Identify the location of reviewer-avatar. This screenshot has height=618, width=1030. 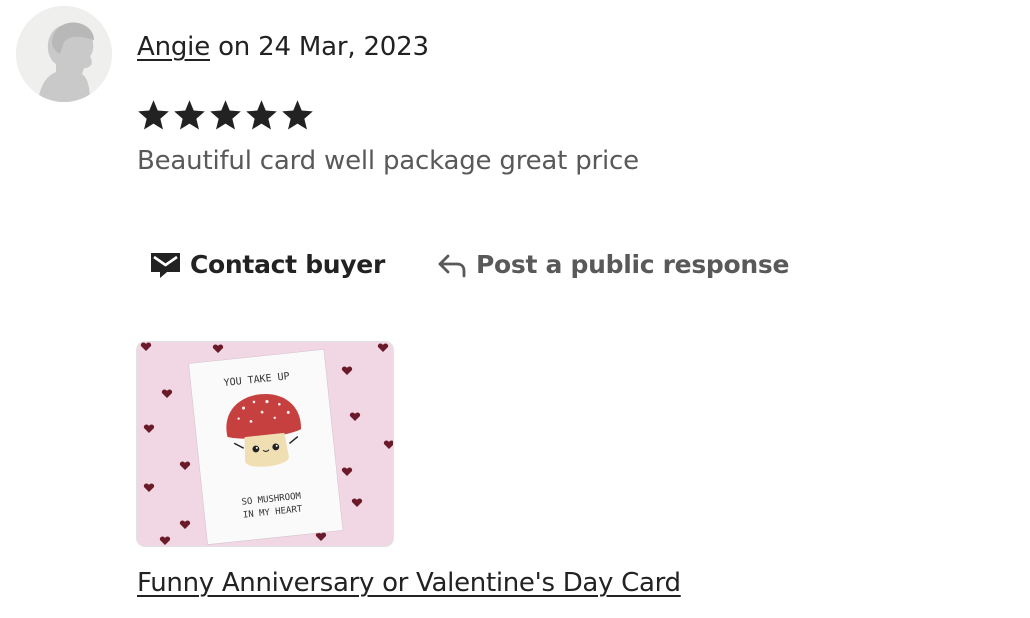
(64, 54).